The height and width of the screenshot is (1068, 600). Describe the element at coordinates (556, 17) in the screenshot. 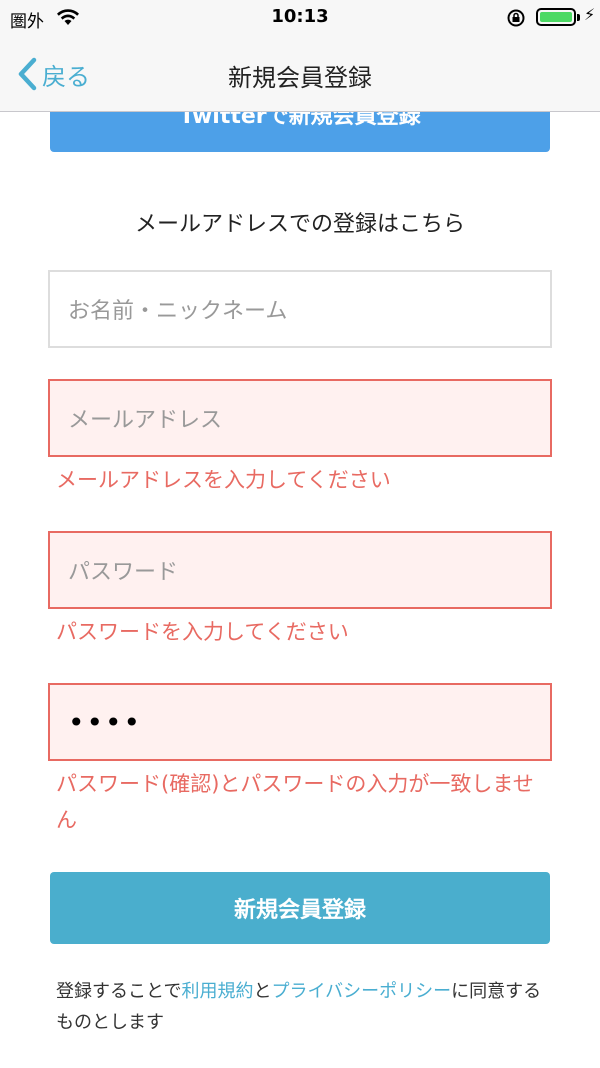

I see `battery-icon` at that location.